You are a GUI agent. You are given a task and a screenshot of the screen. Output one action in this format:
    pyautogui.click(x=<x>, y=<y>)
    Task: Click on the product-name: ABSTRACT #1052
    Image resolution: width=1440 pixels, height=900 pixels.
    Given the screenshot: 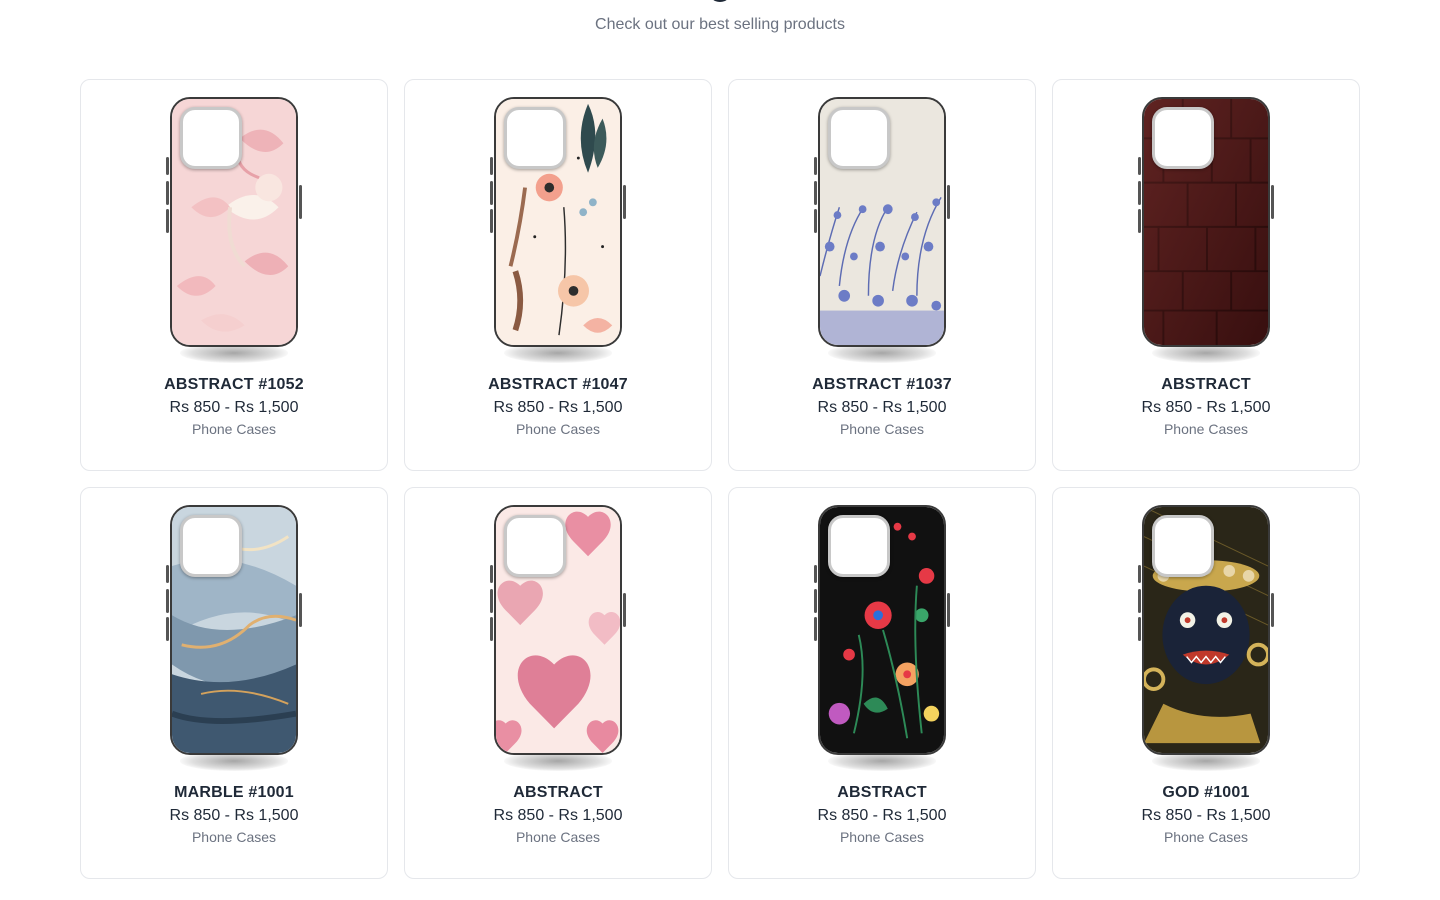 What is the action you would take?
    pyautogui.click(x=234, y=385)
    